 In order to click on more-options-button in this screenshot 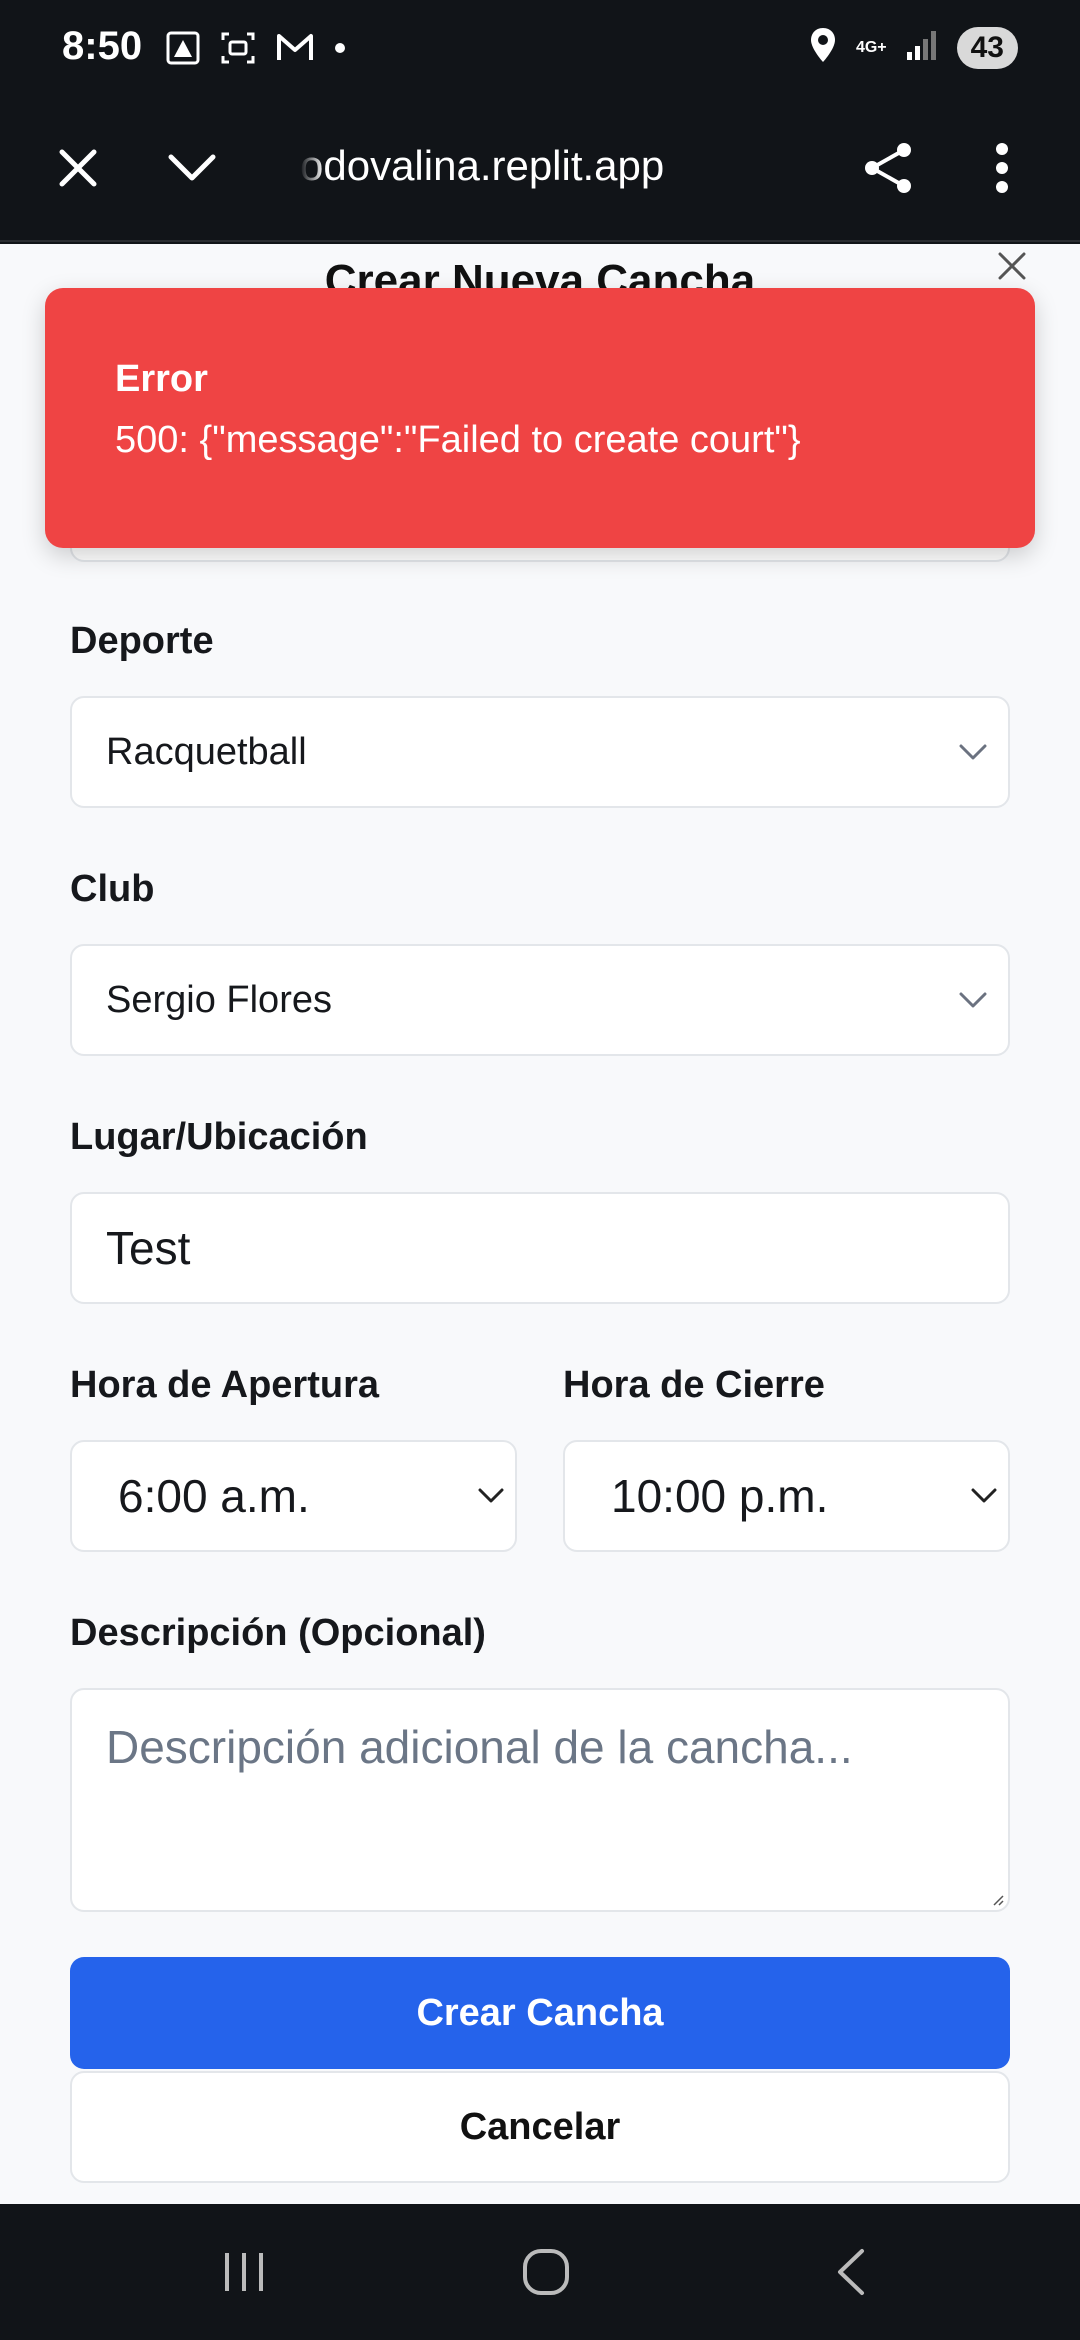, I will do `click(1002, 168)`.